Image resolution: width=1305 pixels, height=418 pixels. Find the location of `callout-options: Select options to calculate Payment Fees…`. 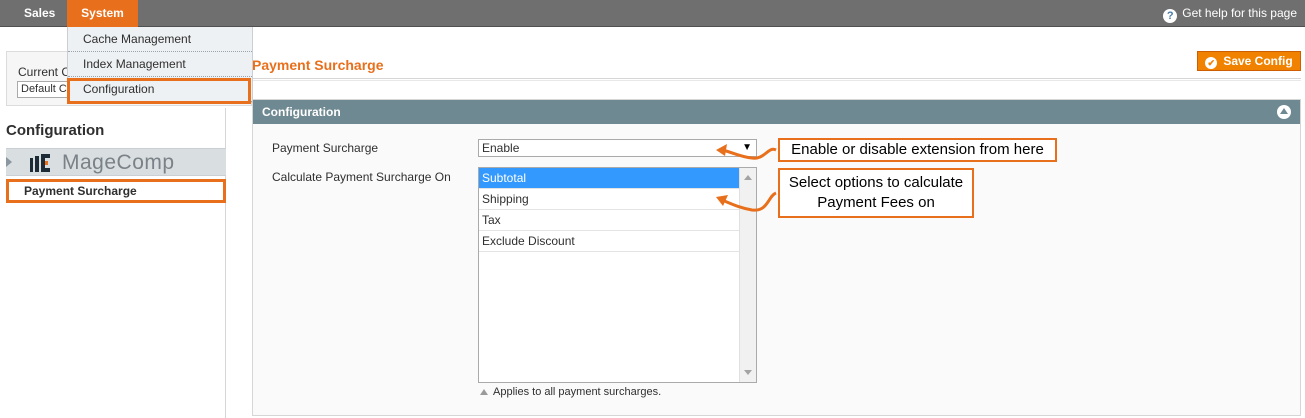

callout-options: Select options to calculate Payment Fees… is located at coordinates (876, 193).